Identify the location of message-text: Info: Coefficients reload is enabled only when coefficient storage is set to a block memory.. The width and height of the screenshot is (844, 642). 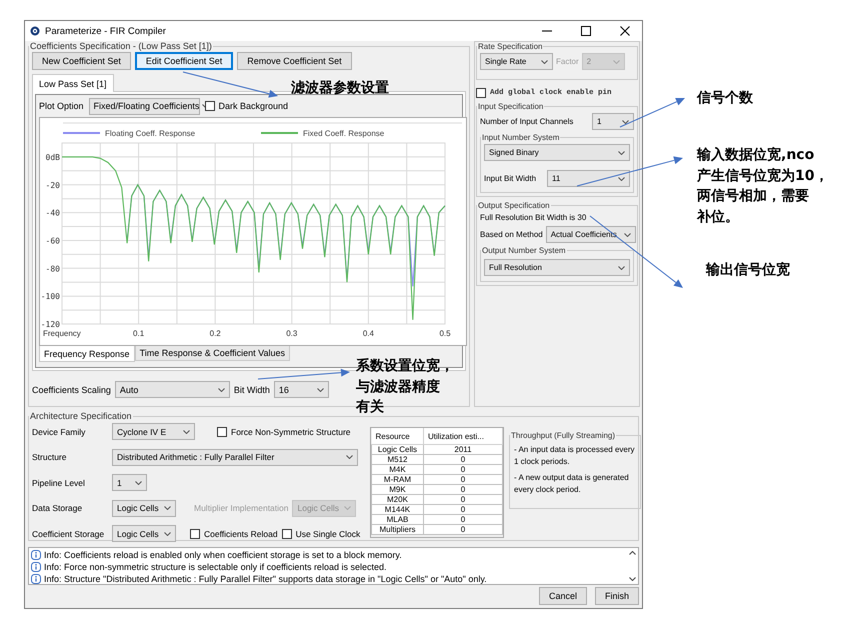
(223, 555).